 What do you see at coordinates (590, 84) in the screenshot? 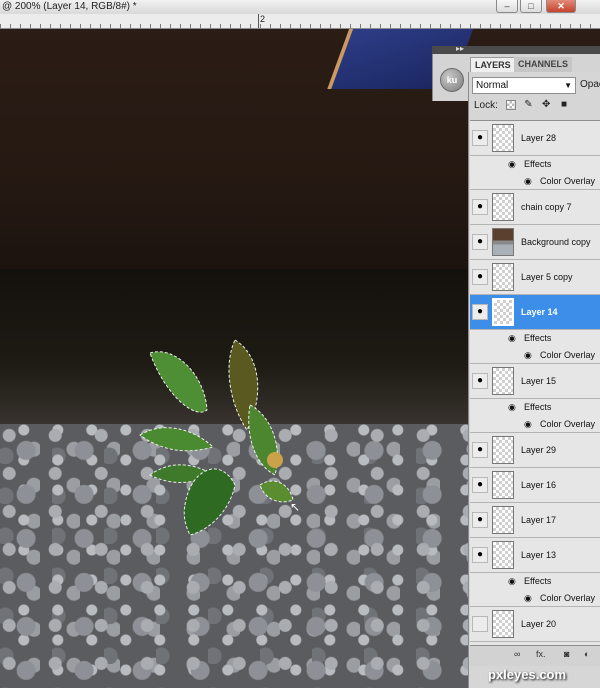
I see `opacity-label: Opac` at bounding box center [590, 84].